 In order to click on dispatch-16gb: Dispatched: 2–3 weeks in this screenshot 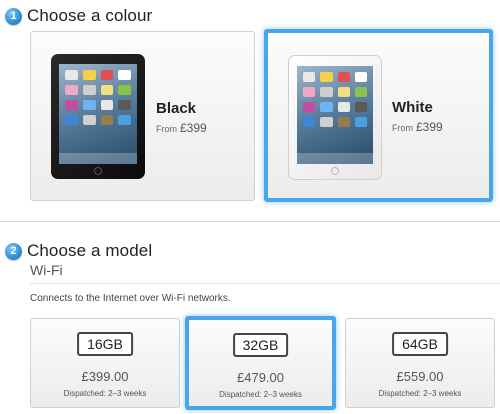, I will do `click(105, 393)`.